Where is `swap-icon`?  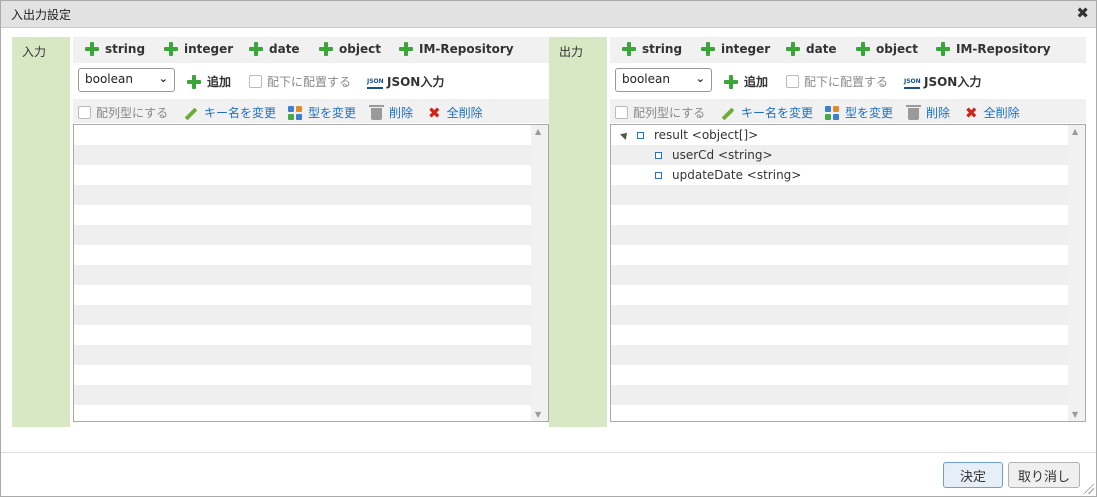
swap-icon is located at coordinates (296, 112).